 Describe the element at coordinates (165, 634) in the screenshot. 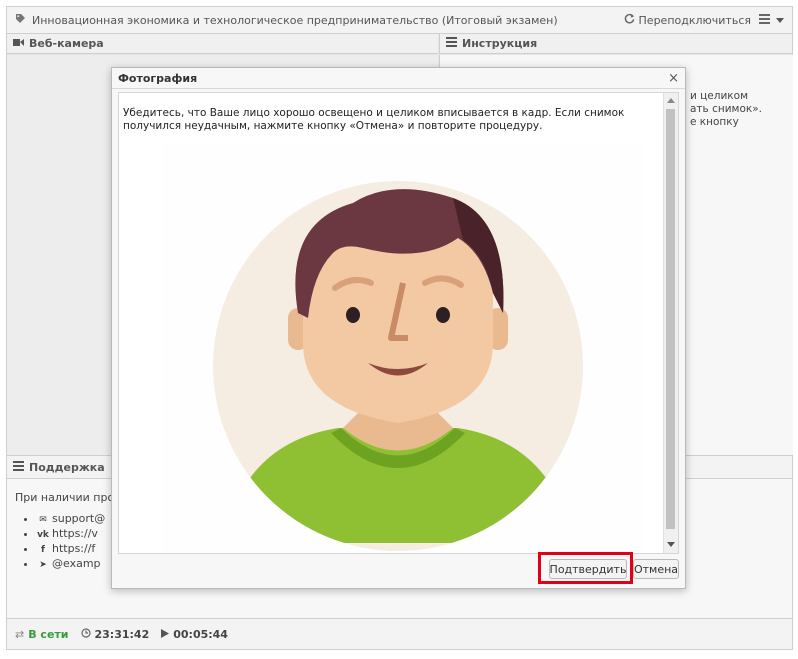

I see `play-icon` at that location.